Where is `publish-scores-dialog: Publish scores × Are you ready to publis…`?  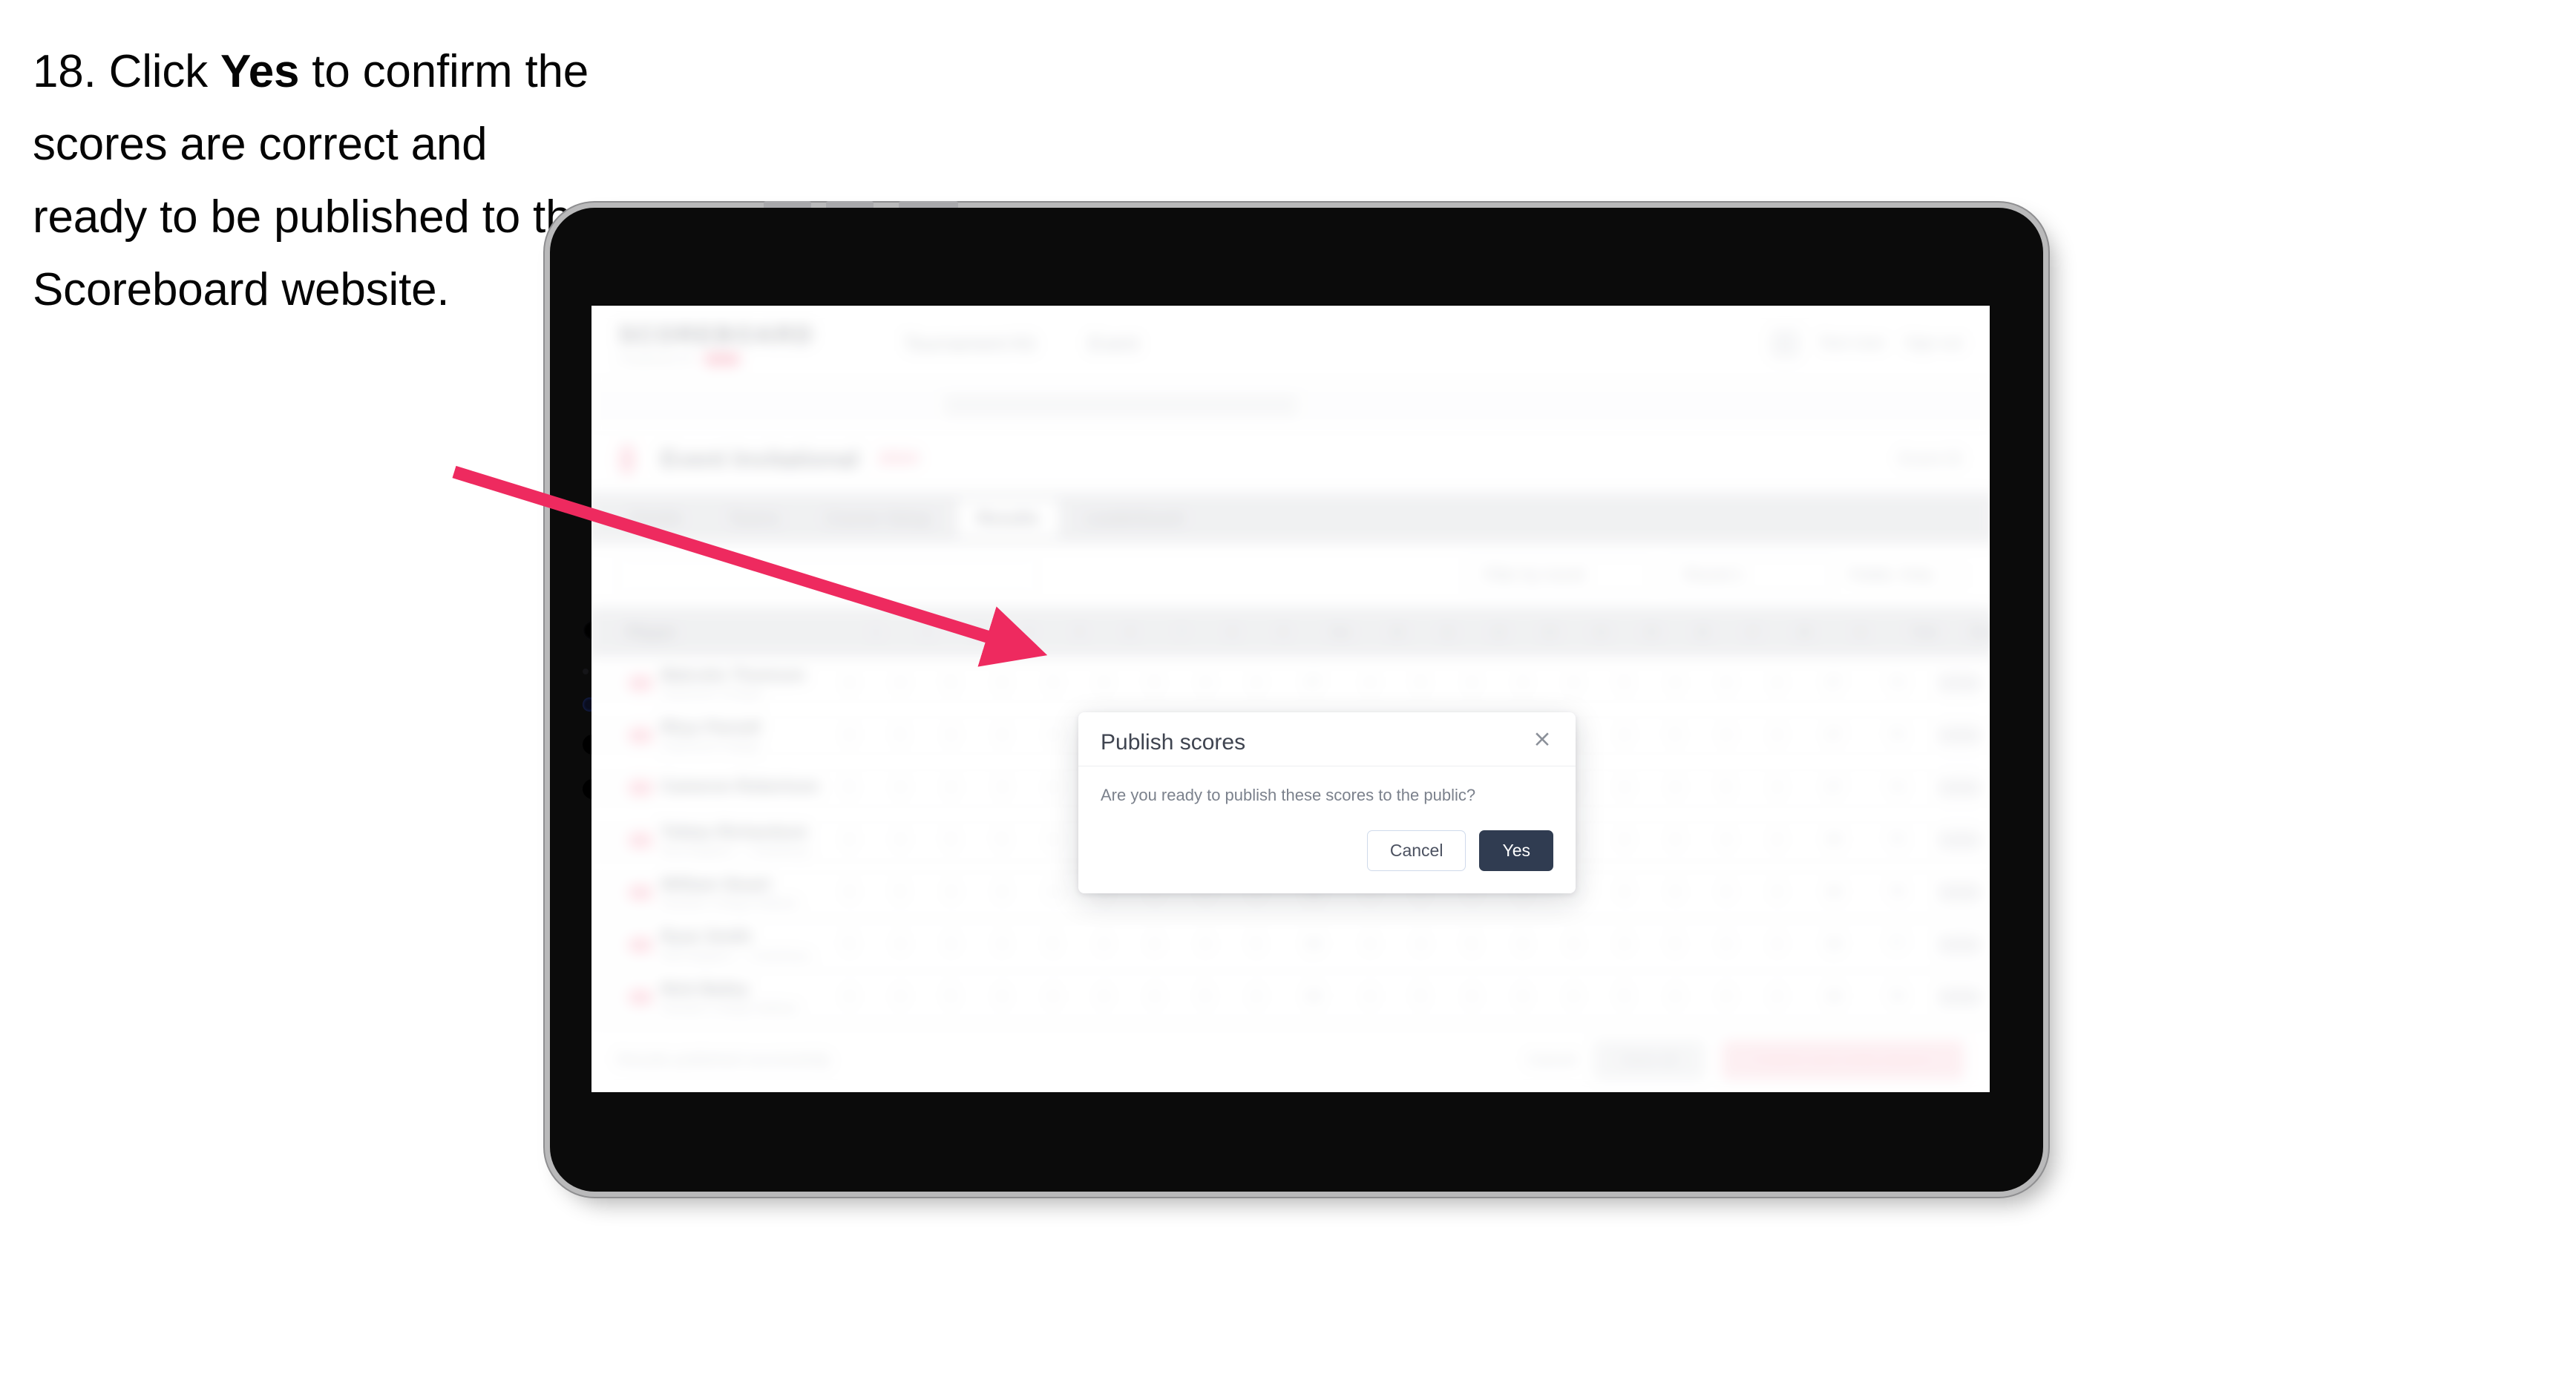
publish-scores-dialog: Publish scores × Are you ready to publis… is located at coordinates (1327, 802).